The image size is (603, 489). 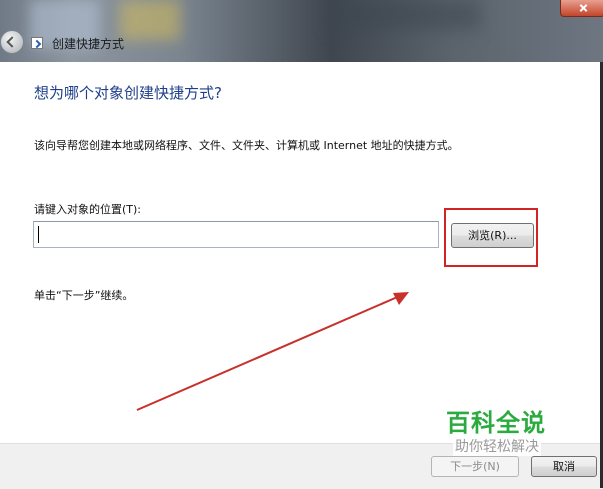 What do you see at coordinates (564, 466) in the screenshot?
I see `cancel-button: 取消` at bounding box center [564, 466].